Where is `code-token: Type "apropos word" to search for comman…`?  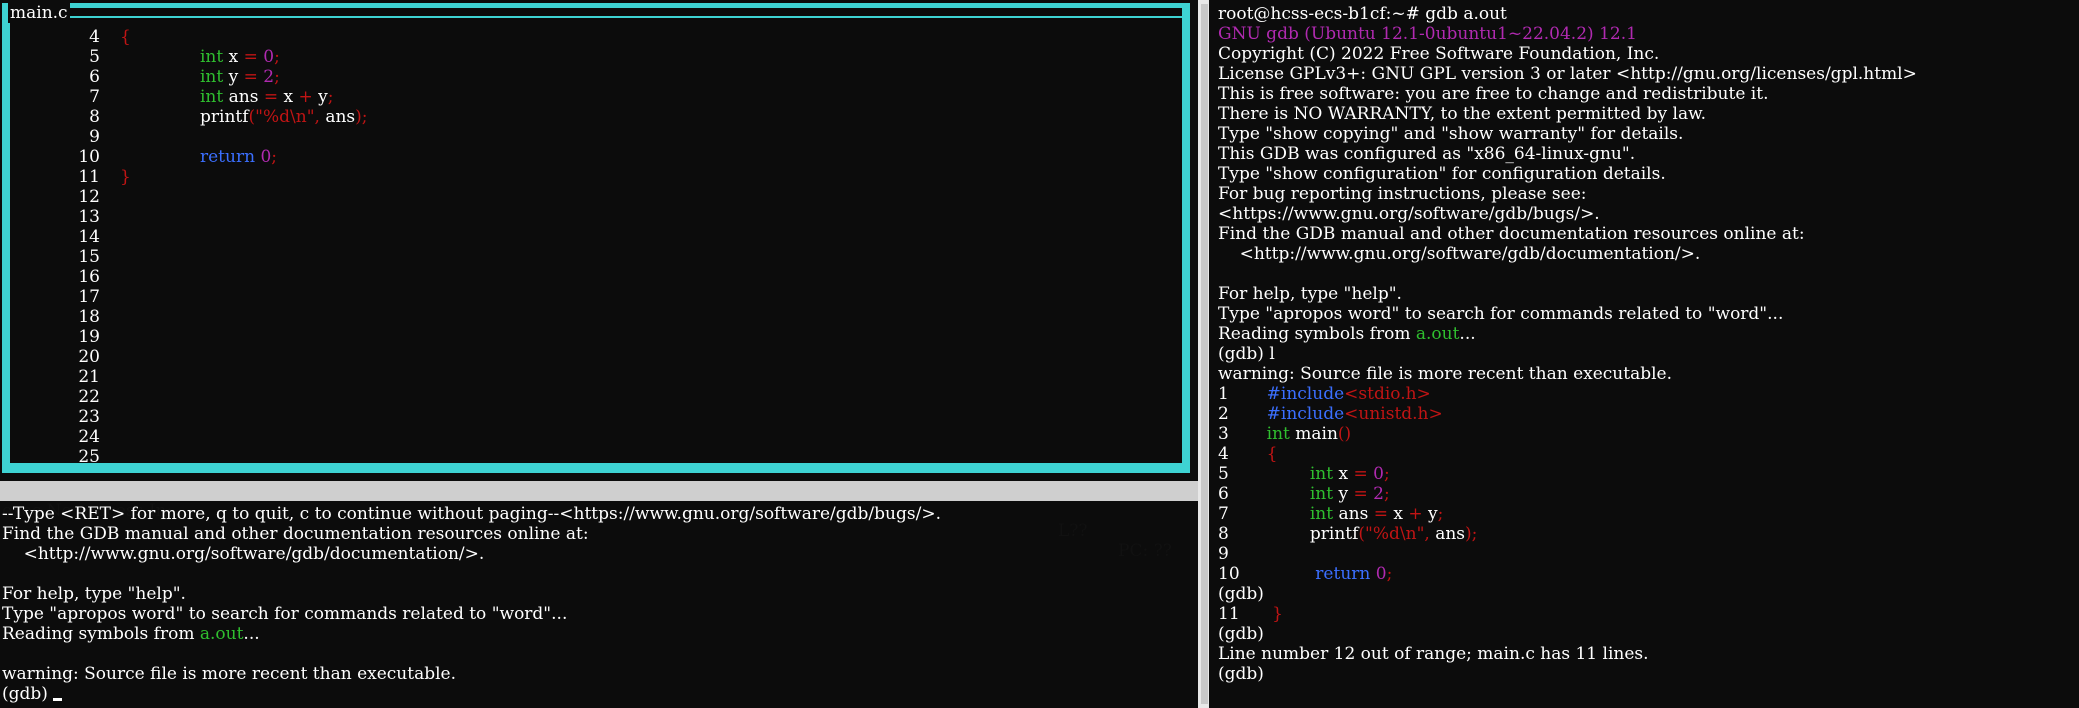 code-token: Type "apropos word" to search for comman… is located at coordinates (1501, 314).